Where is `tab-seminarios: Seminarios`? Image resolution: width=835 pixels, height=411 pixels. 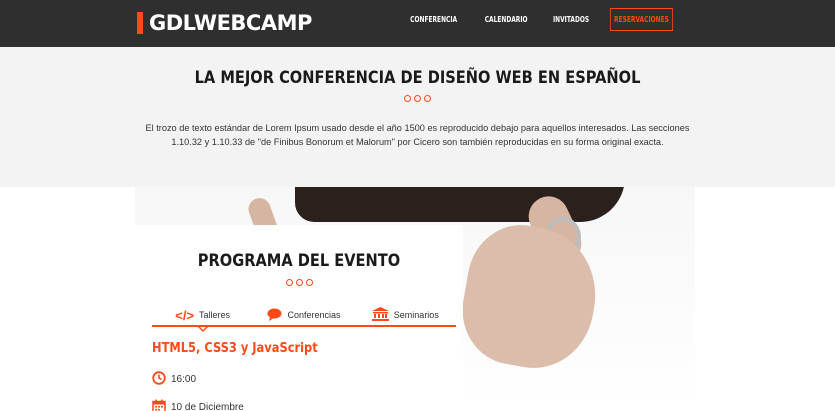 tab-seminarios: Seminarios is located at coordinates (405, 315).